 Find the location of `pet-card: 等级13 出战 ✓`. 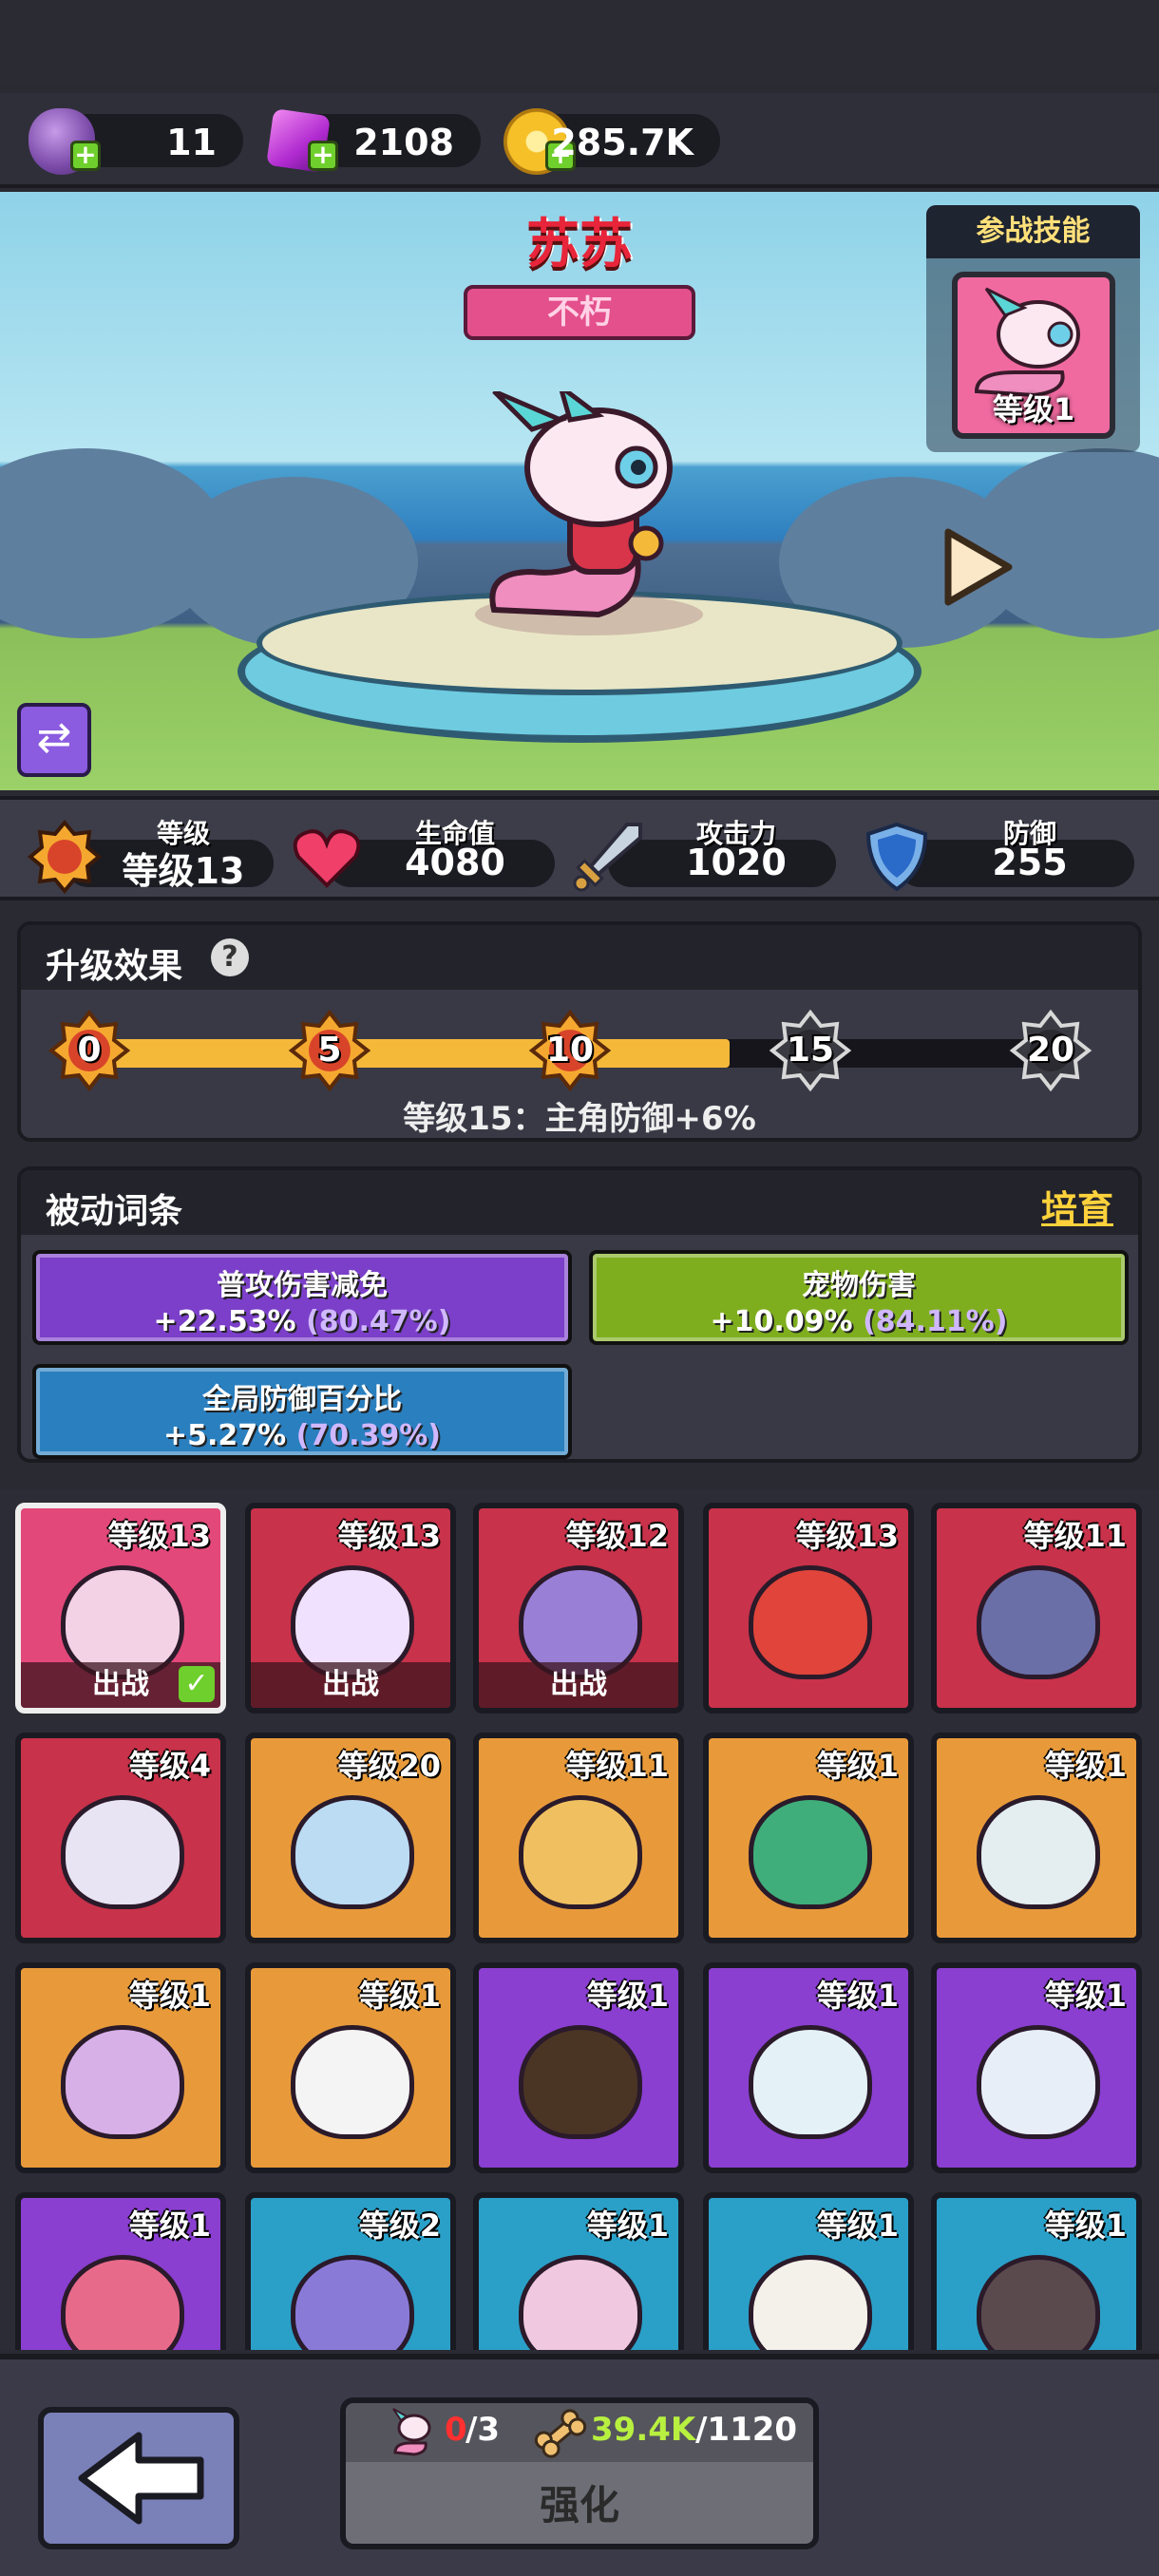

pet-card: 等级13 出战 ✓ is located at coordinates (120, 1608).